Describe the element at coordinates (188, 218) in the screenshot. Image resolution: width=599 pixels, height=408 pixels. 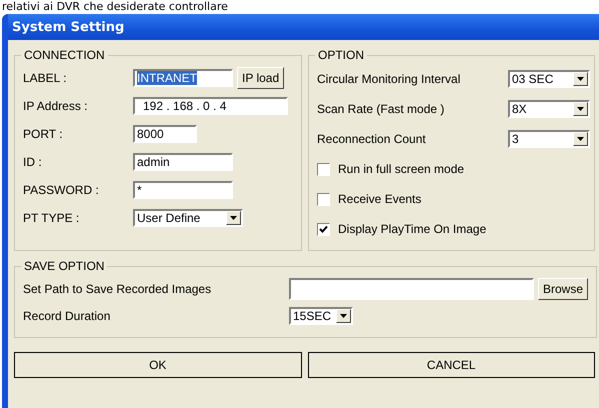
I see `dropdown: User Define` at that location.